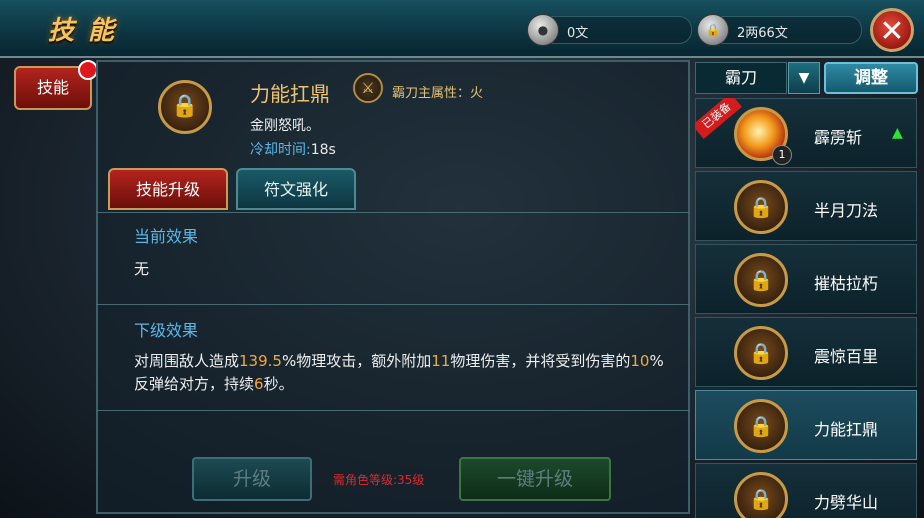 This screenshot has height=518, width=924. I want to click on skill-list-item: 🔒 力劈华山, so click(806, 490).